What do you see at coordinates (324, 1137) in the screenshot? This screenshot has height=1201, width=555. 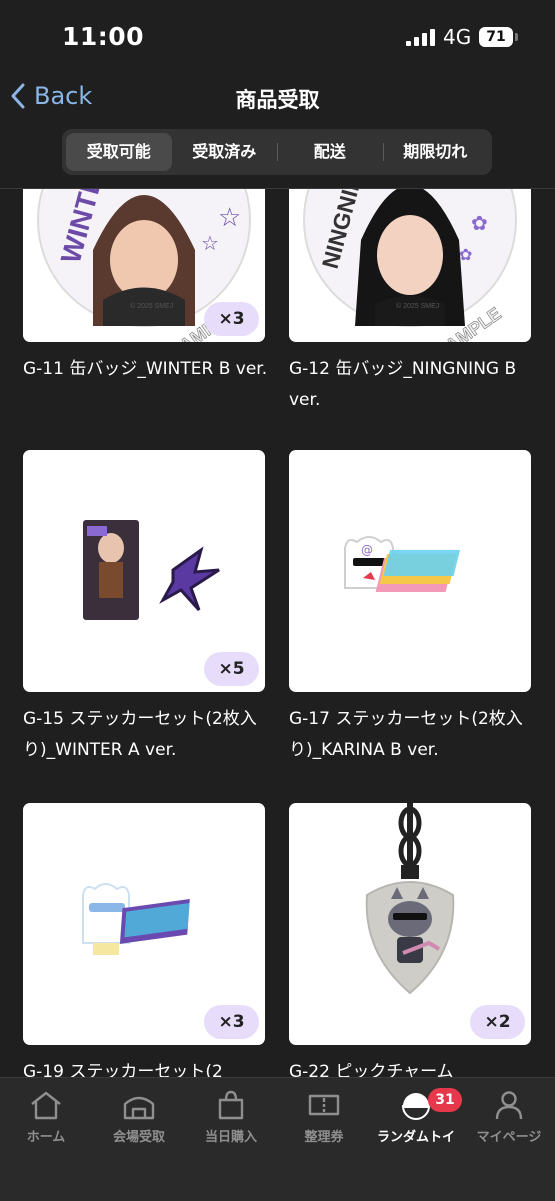 I see `nav-label: 整理券` at bounding box center [324, 1137].